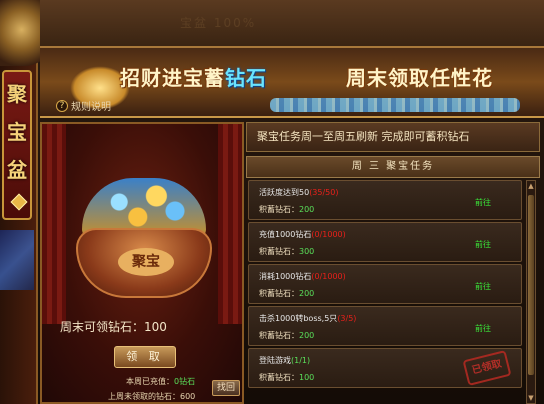 Image resolution: width=544 pixels, height=404 pixels. What do you see at coordinates (17, 170) in the screenshot?
I see `emblem-char: 盆` at bounding box center [17, 170].